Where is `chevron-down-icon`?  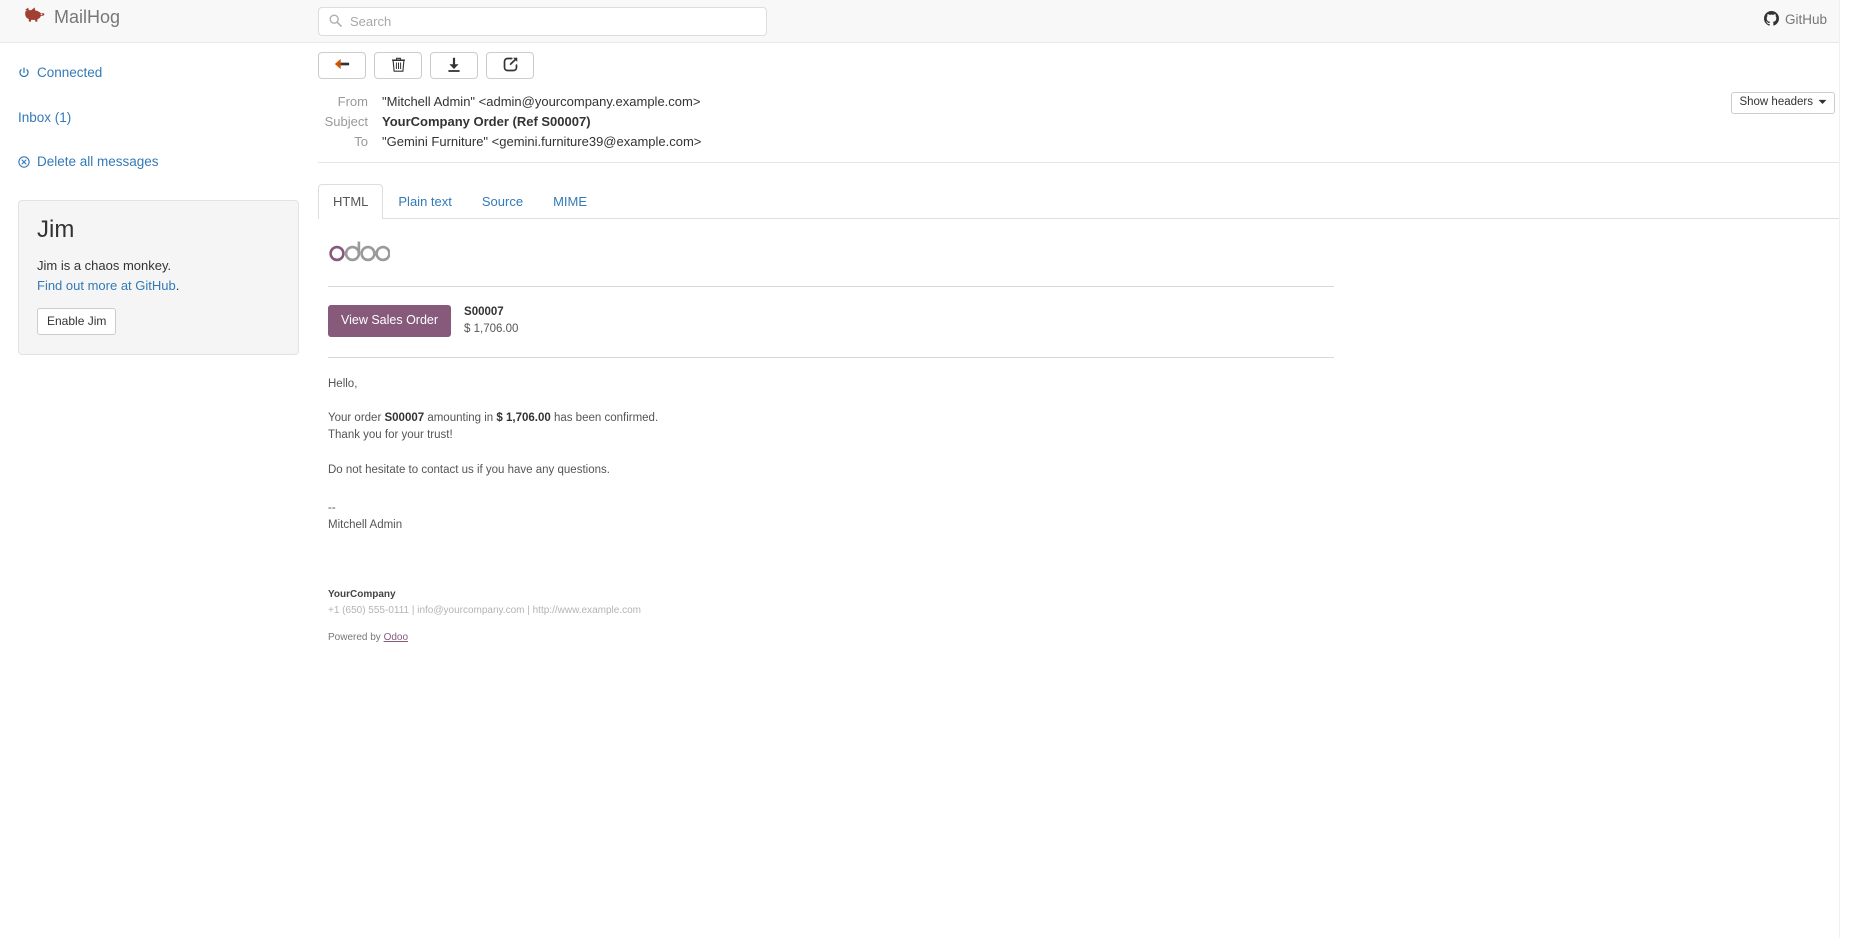
chevron-down-icon is located at coordinates (1822, 103).